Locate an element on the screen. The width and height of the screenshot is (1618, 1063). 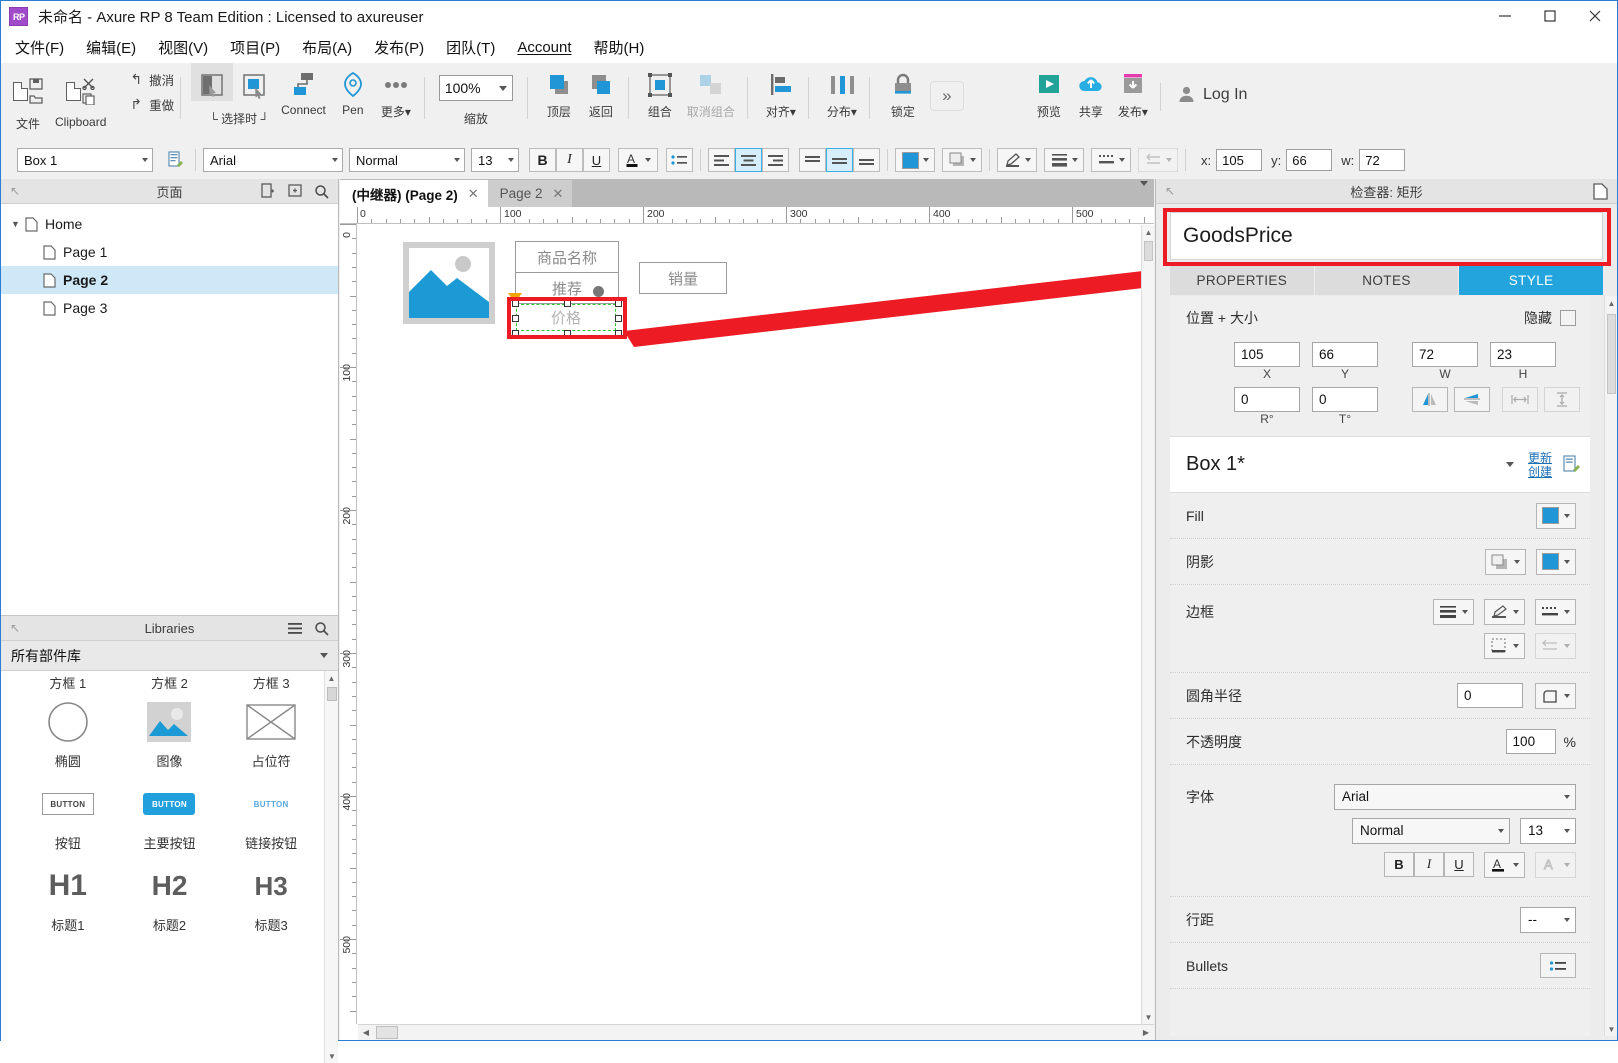
search-icon is located at coordinates (321, 191).